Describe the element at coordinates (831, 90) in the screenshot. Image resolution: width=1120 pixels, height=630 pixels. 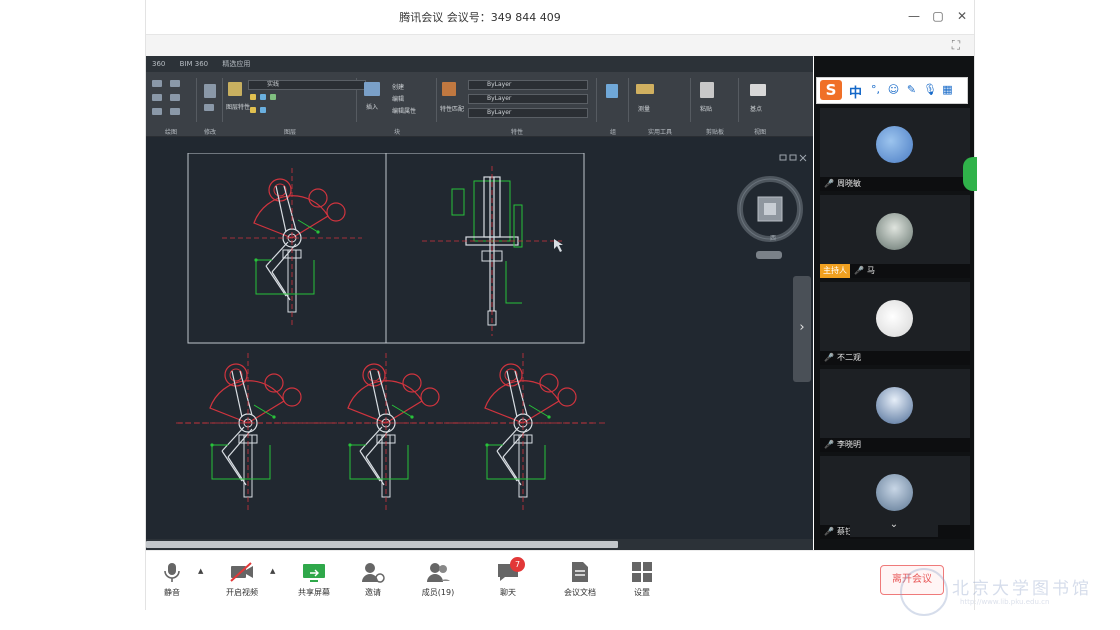
I see `sogou-logo-icon: S` at that location.